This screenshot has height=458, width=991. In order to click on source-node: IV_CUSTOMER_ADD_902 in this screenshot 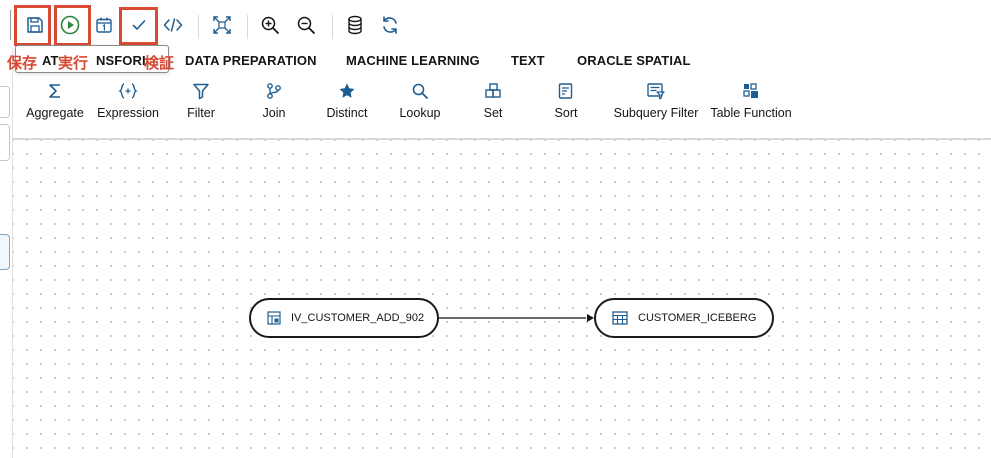, I will do `click(344, 318)`.